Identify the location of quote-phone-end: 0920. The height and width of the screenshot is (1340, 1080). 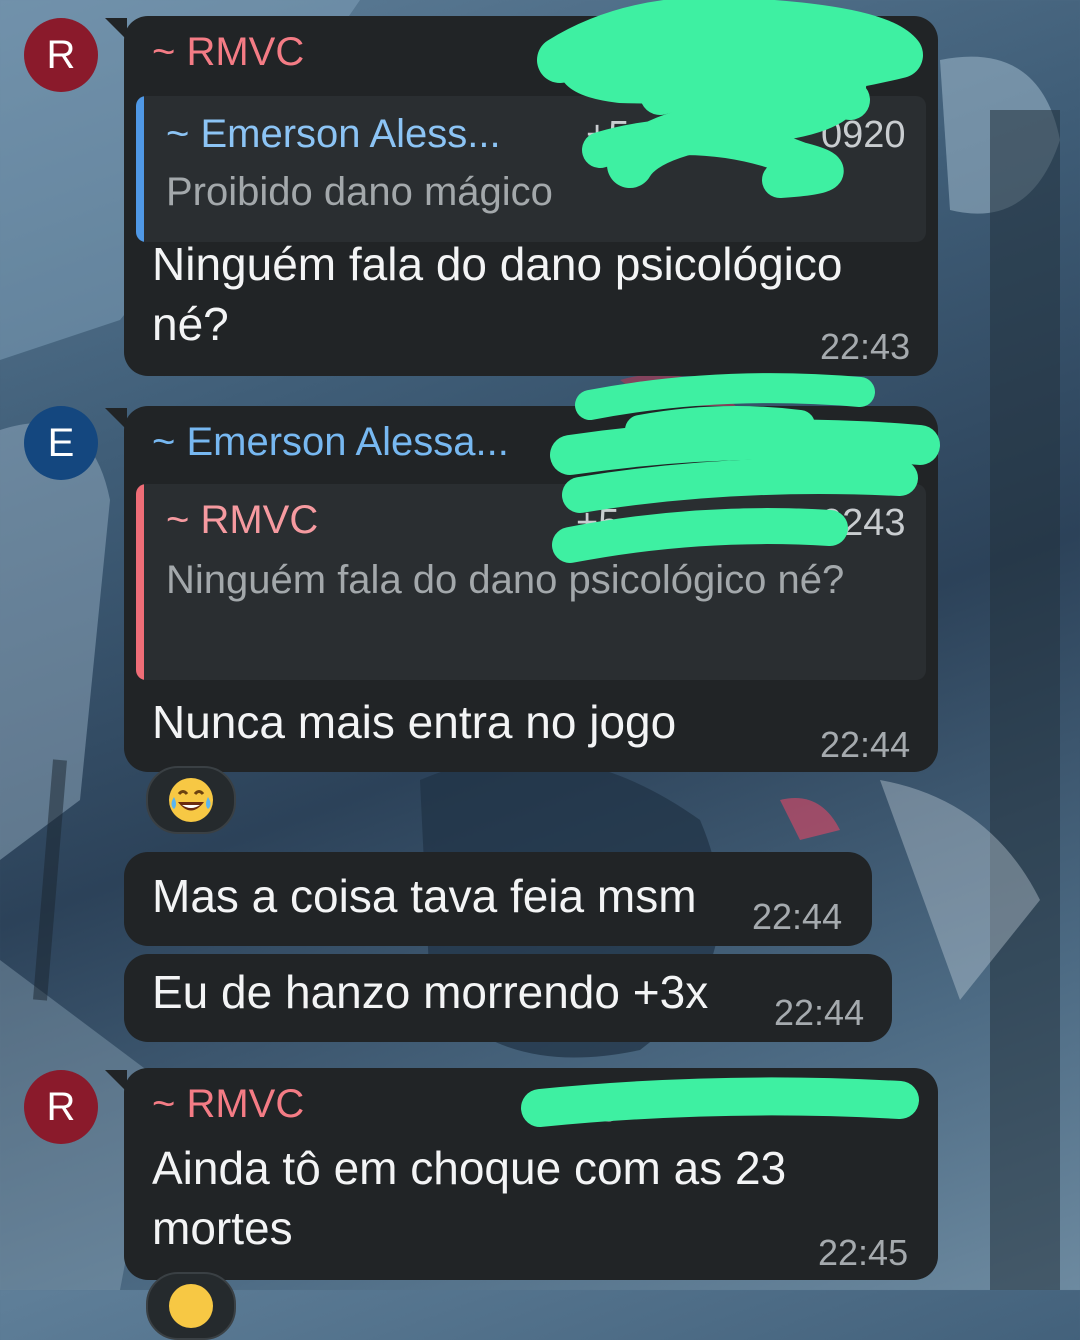
(863, 135).